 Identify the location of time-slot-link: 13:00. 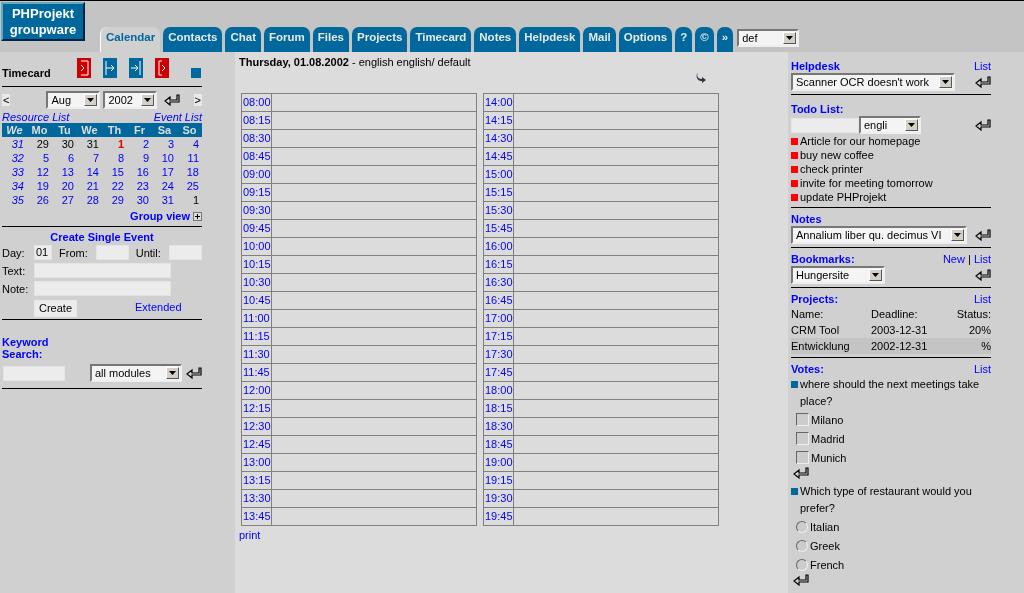
(257, 463).